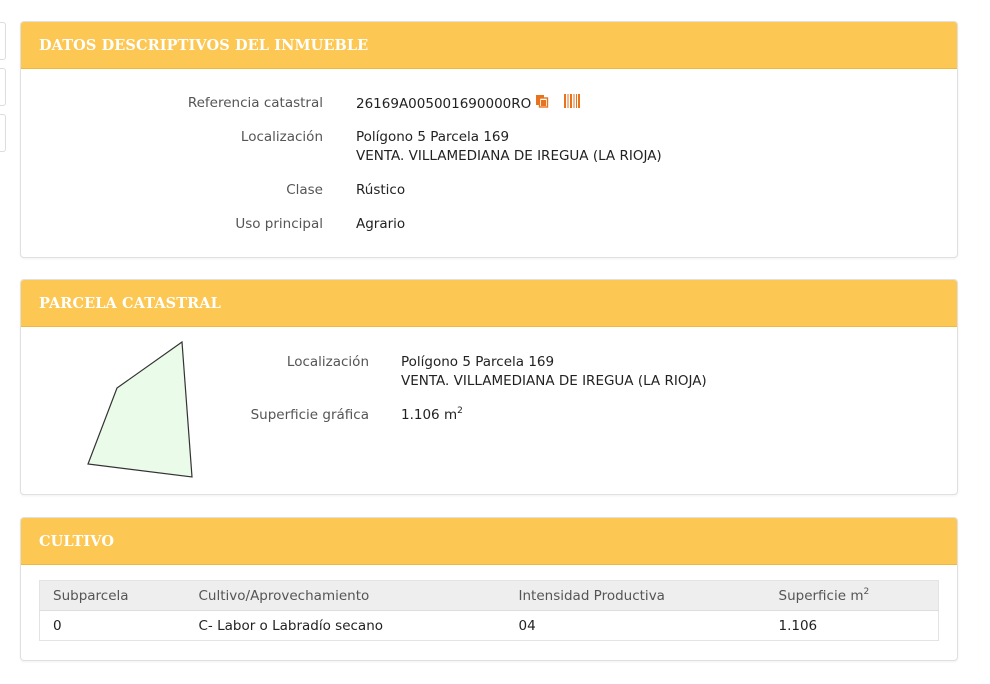 This screenshot has width=990, height=684. What do you see at coordinates (542, 104) in the screenshot?
I see `copy-icon` at bounding box center [542, 104].